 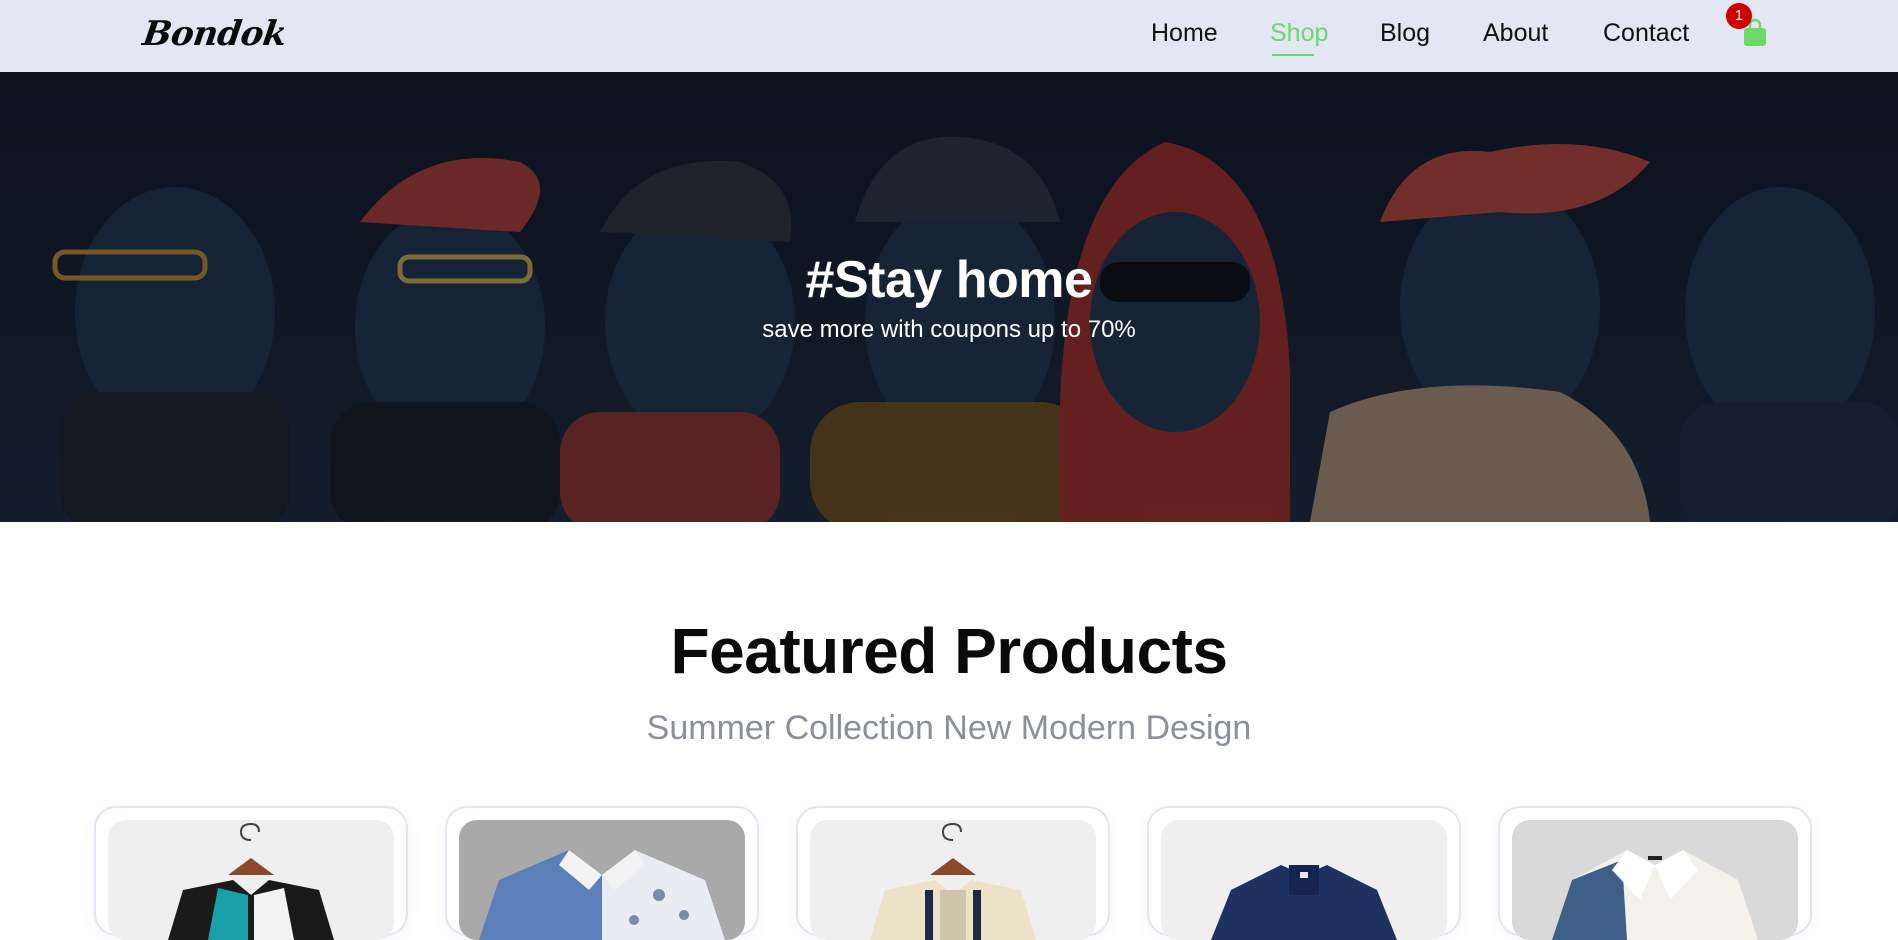 What do you see at coordinates (1405, 33) in the screenshot?
I see `nav-blog: Blog` at bounding box center [1405, 33].